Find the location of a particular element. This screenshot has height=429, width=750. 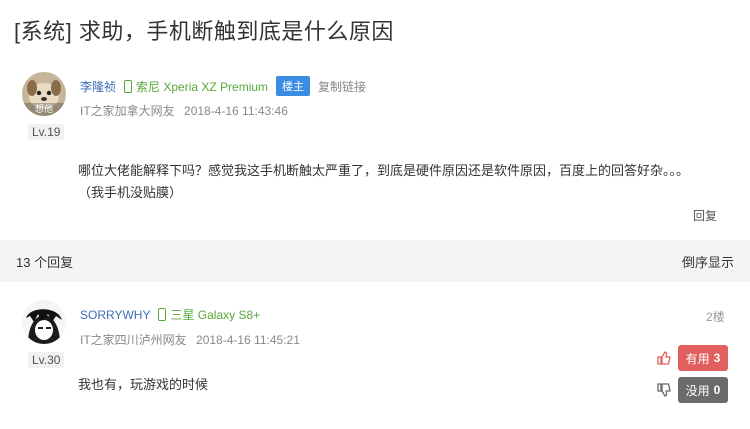

replies-bar: 13 个回复 倒序显示 is located at coordinates (375, 261).